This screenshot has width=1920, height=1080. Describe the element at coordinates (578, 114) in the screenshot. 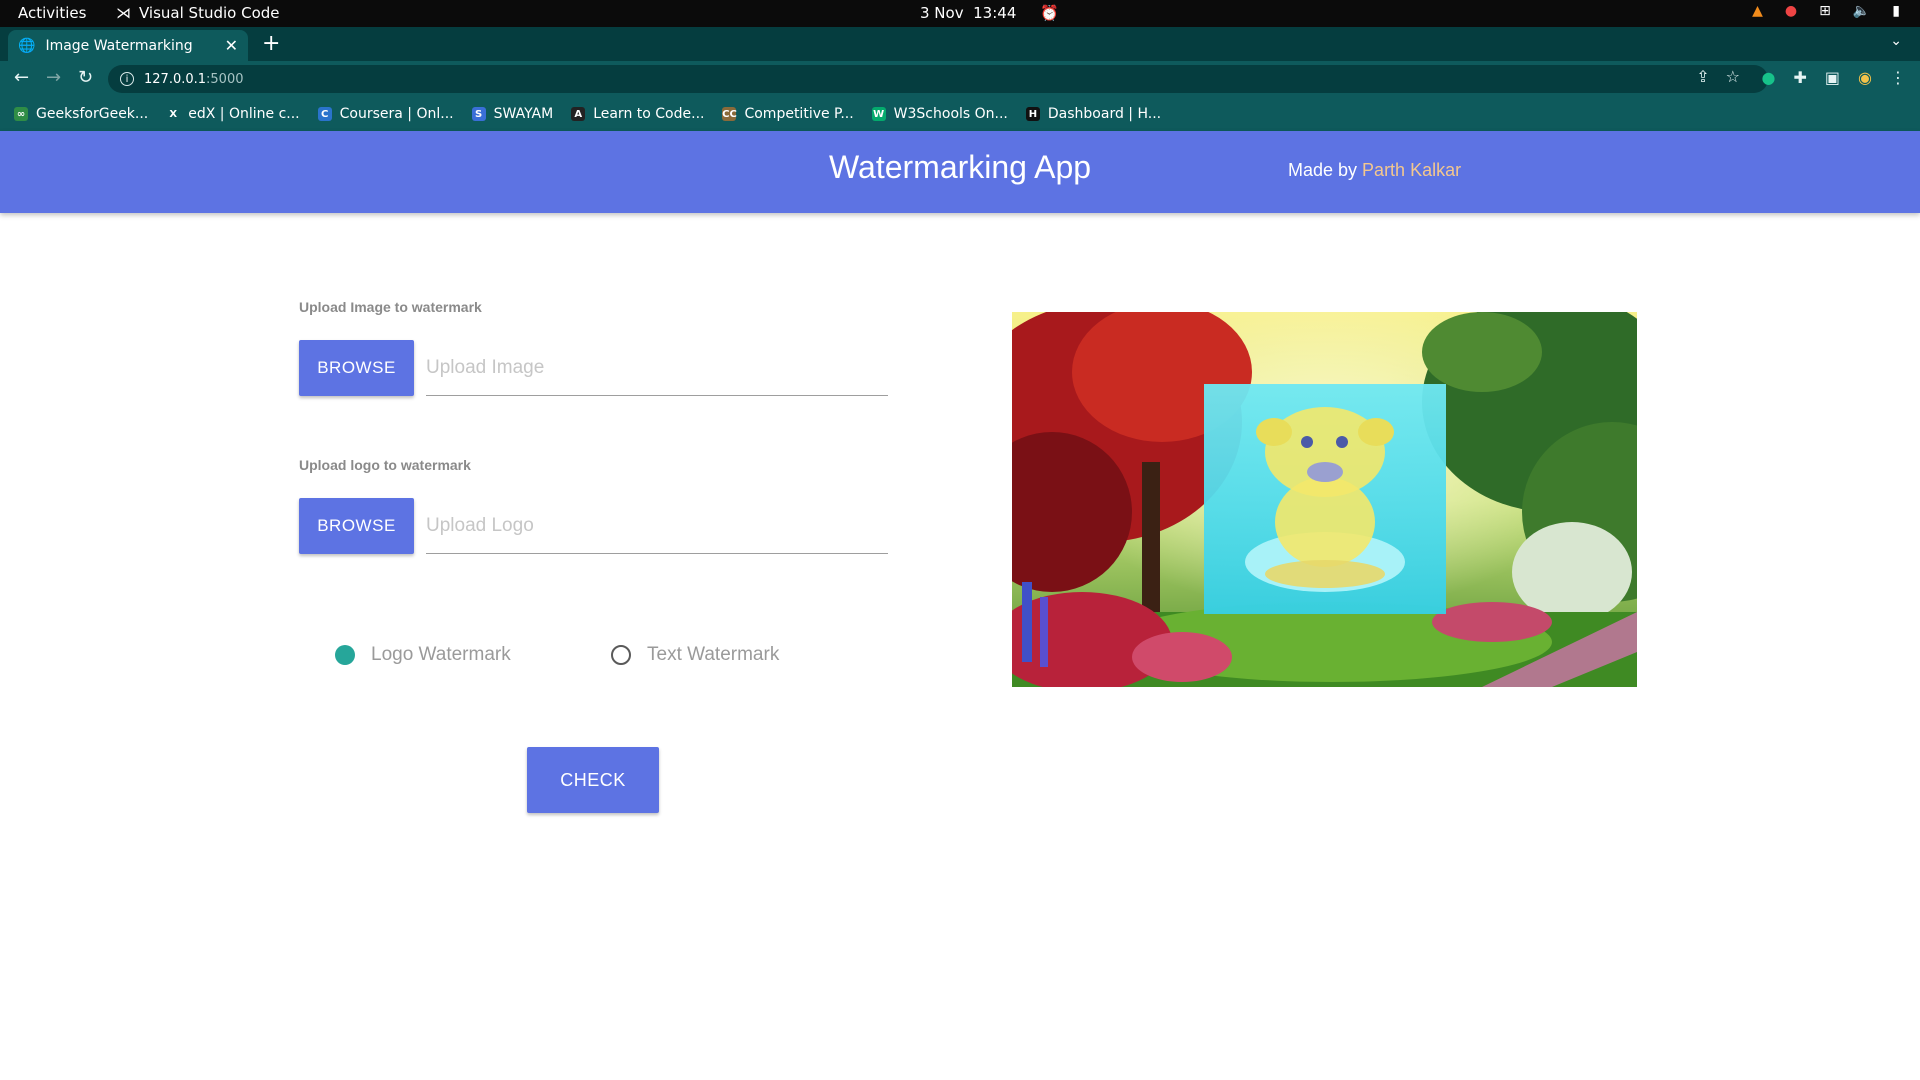

I see `bookmark-favicon-icon: A` at that location.